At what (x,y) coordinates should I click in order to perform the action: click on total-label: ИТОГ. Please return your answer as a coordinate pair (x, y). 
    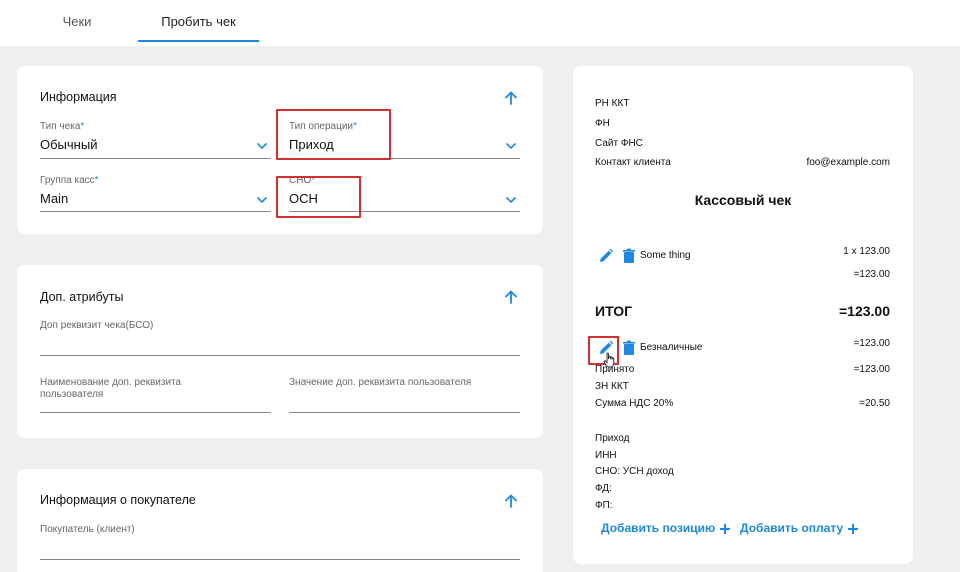
    Looking at the image, I should click on (614, 311).